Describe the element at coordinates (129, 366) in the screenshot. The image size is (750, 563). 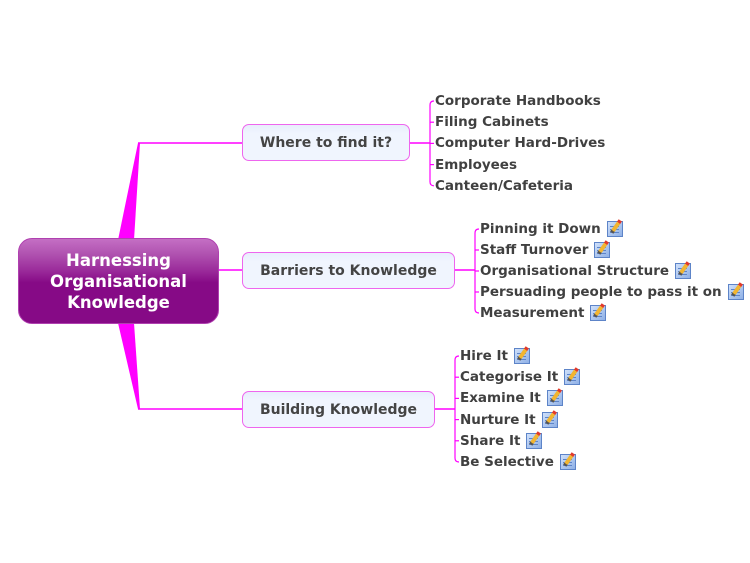
I see `trunk-connector-bottom` at that location.